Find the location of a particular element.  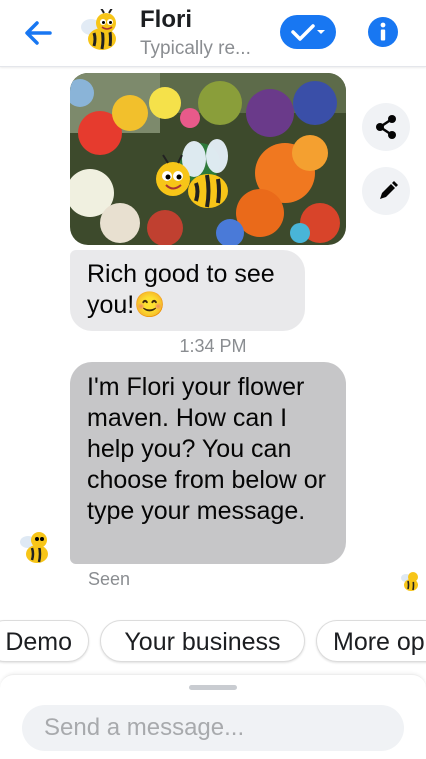

message-timestamp: 1:34 PM is located at coordinates (213, 346).